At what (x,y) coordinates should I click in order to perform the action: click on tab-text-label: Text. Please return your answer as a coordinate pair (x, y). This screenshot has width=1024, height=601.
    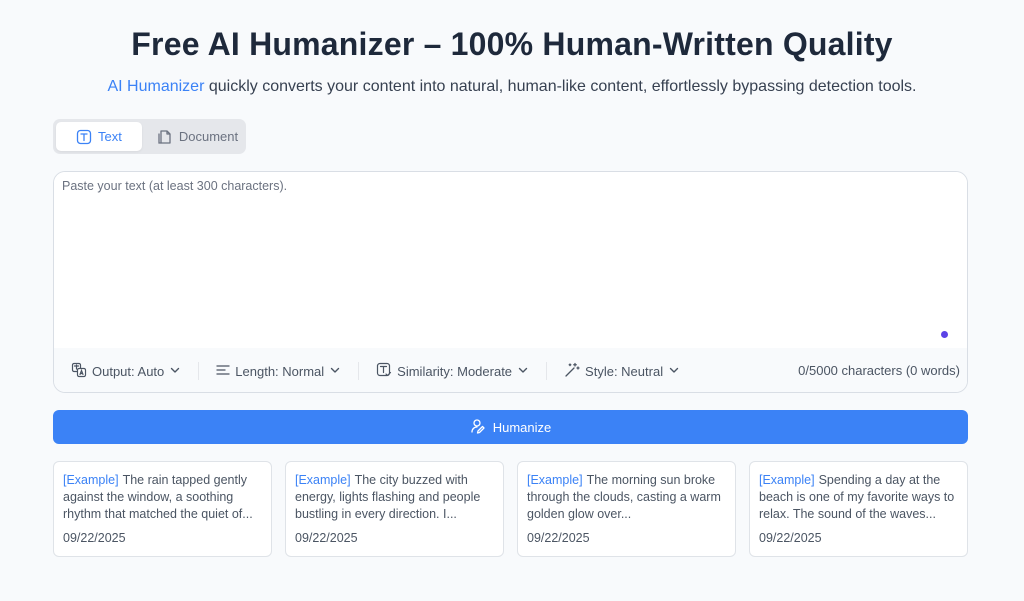
    Looking at the image, I should click on (110, 136).